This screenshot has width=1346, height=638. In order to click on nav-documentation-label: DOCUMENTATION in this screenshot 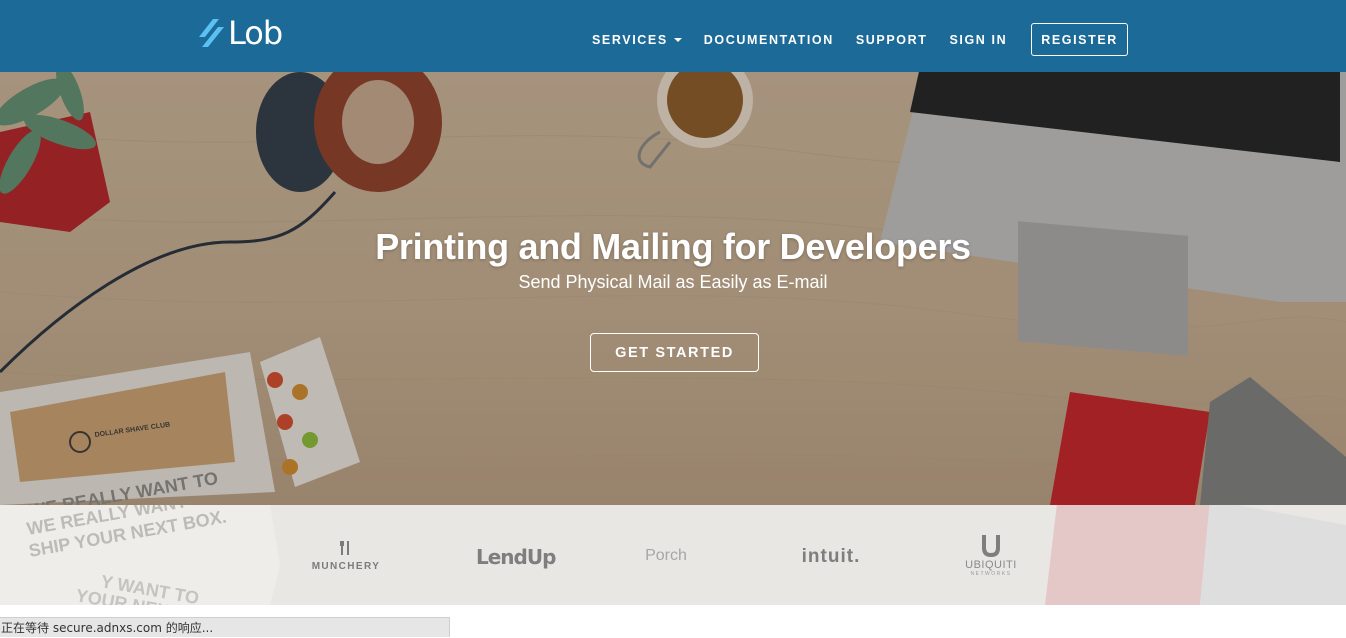, I will do `click(768, 39)`.